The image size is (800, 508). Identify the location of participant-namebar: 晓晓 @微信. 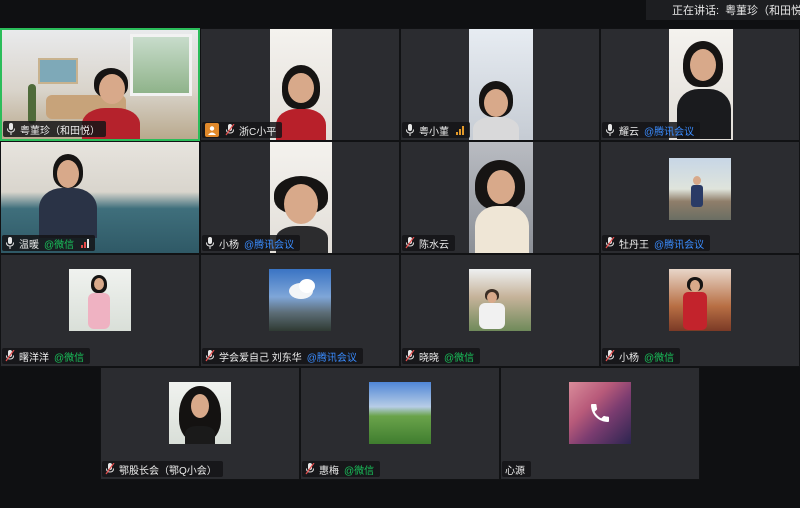
(441, 356).